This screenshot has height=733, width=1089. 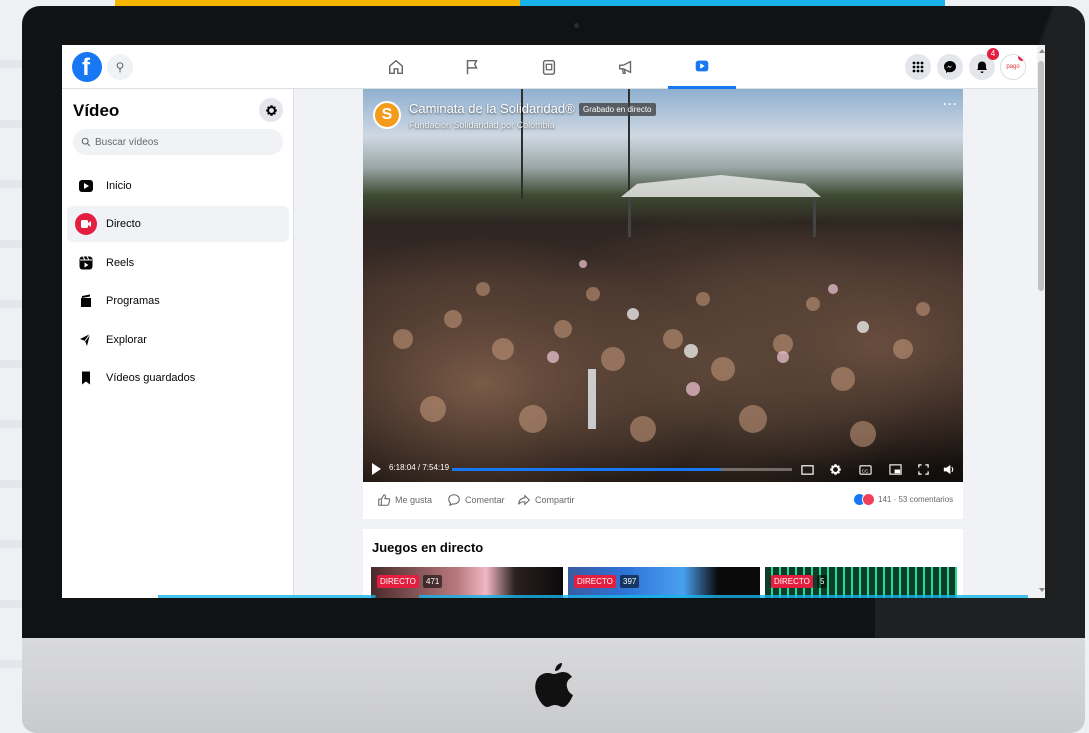 I want to click on bookmark-icon, so click(x=86, y=378).